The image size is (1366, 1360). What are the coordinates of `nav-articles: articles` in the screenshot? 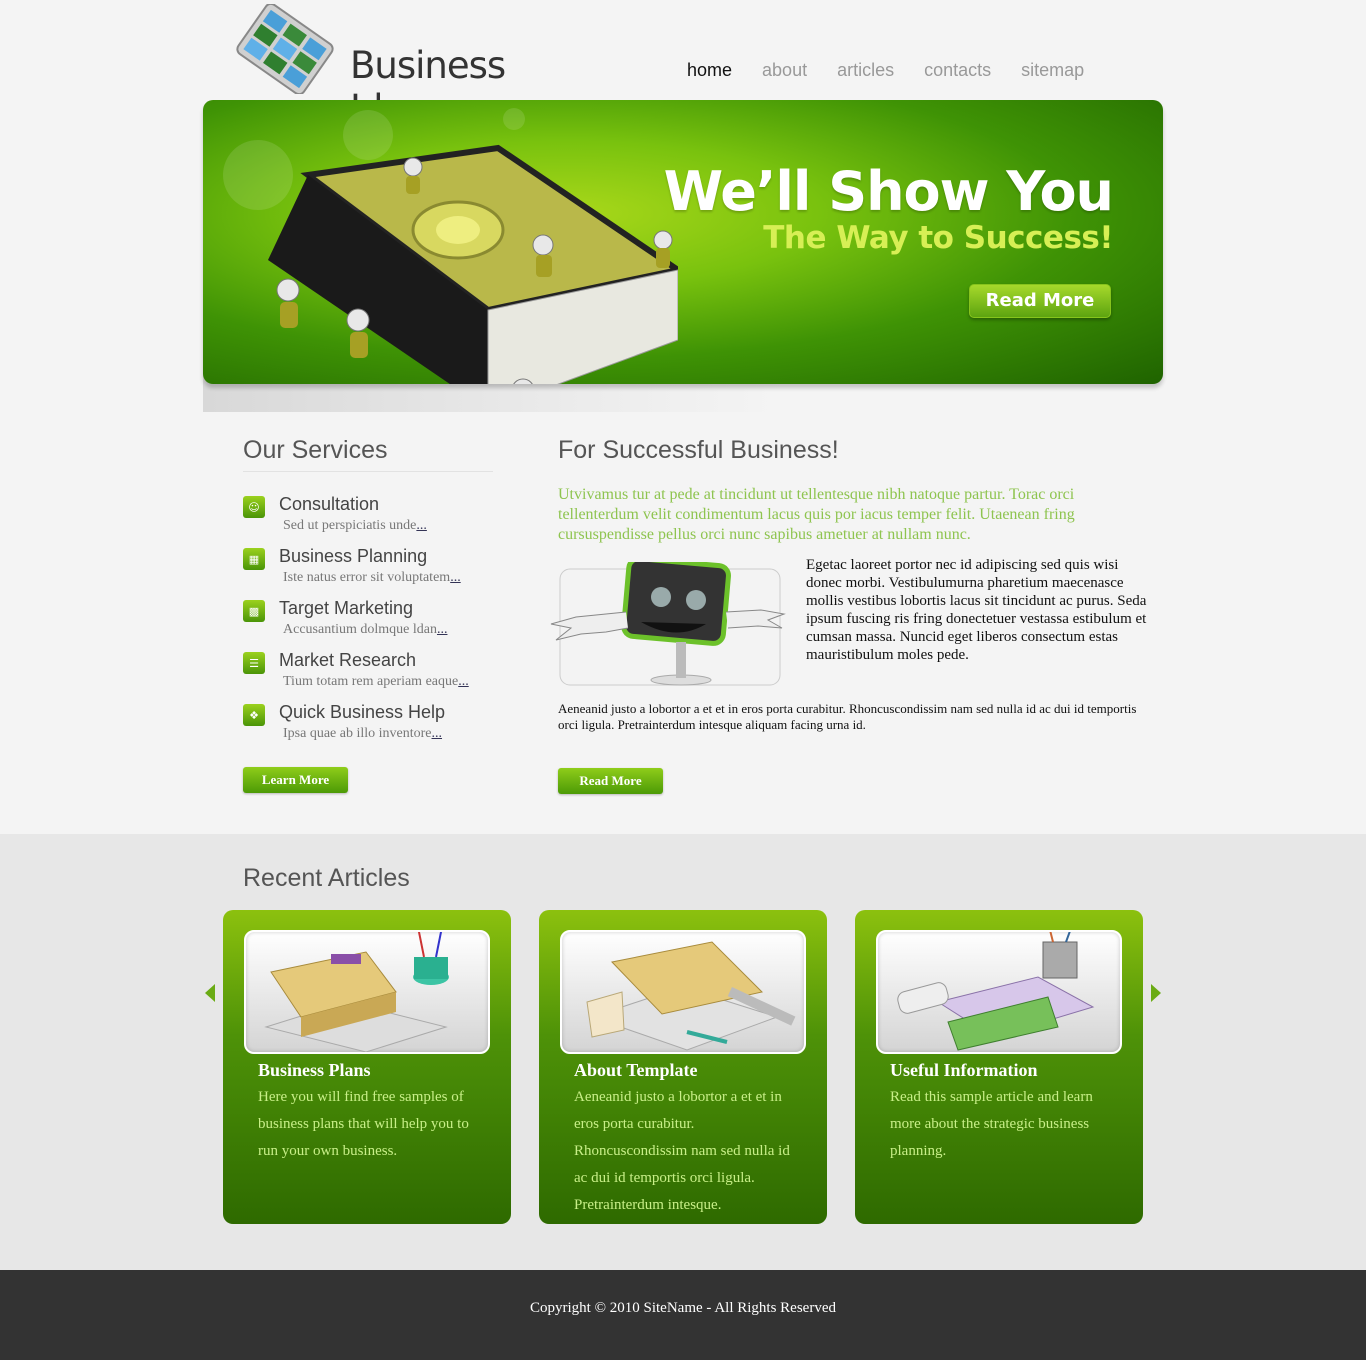 It's located at (865, 70).